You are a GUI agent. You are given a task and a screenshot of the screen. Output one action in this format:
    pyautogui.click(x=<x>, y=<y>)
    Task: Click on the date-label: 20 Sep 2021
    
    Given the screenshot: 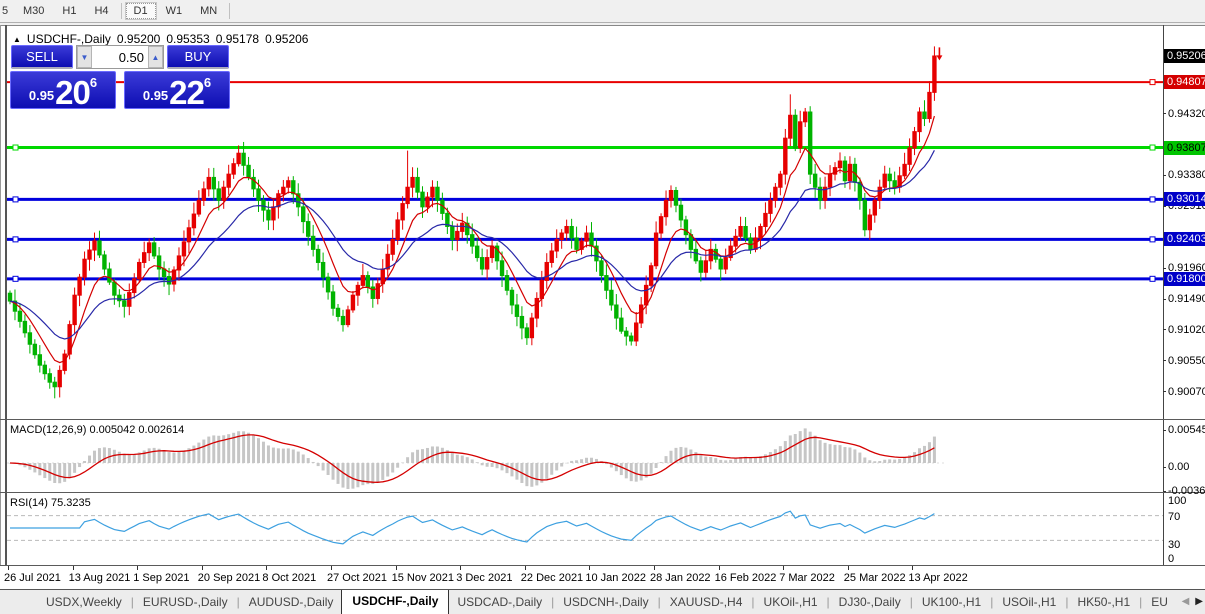 What is the action you would take?
    pyautogui.click(x=229, y=578)
    